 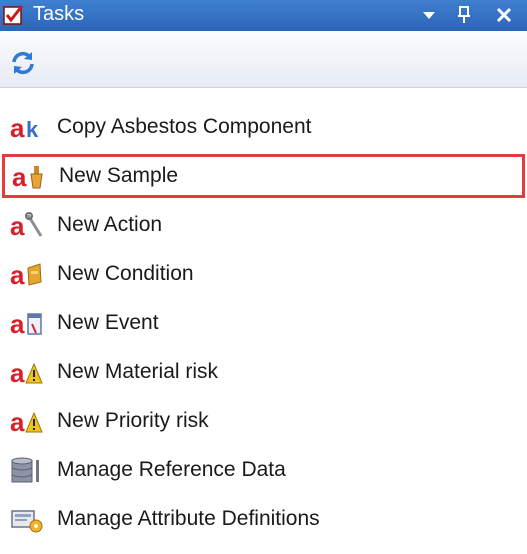 I want to click on dropdown-icon, so click(x=429, y=15).